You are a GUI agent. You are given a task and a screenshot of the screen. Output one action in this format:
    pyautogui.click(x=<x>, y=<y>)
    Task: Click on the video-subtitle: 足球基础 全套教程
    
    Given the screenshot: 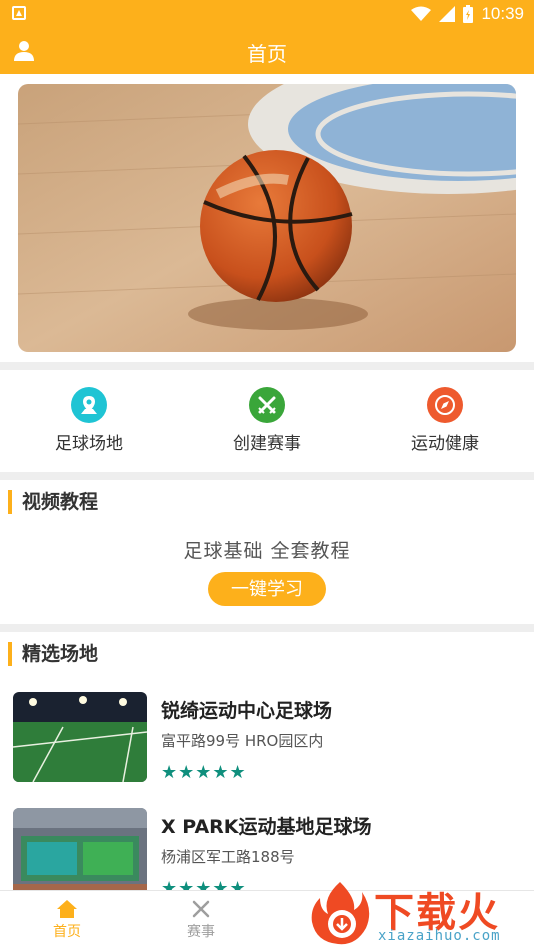 What is the action you would take?
    pyautogui.click(x=267, y=551)
    